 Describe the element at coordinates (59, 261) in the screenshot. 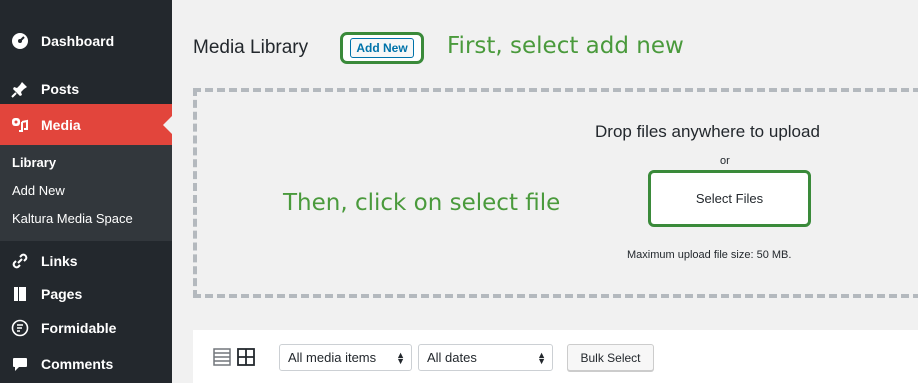

I see `sidebar-item-label: Links` at that location.